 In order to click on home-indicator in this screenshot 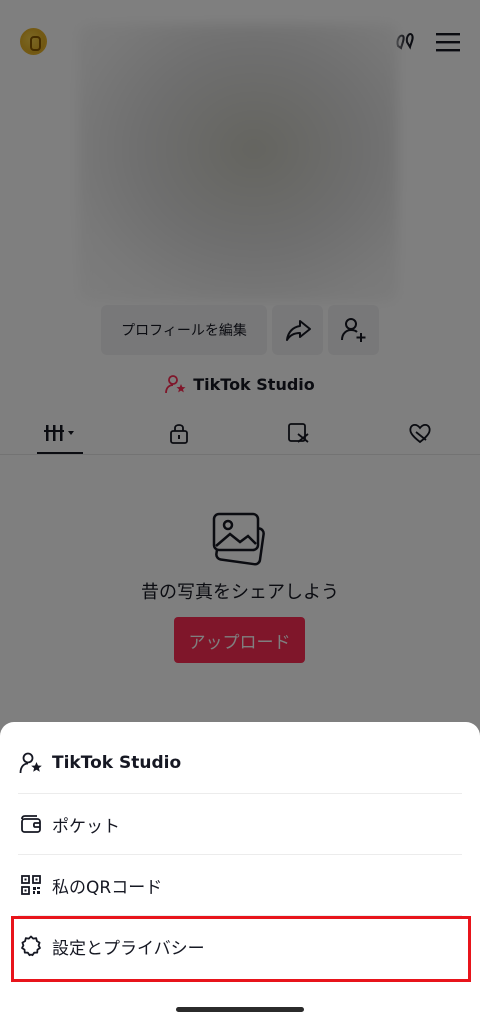, I will do `click(240, 1009)`.